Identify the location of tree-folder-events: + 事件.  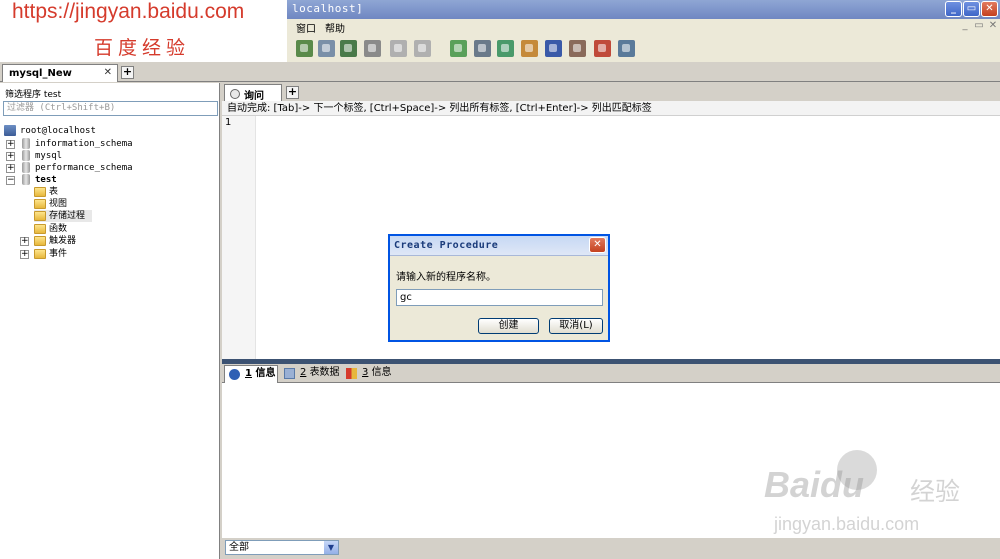
(50, 254).